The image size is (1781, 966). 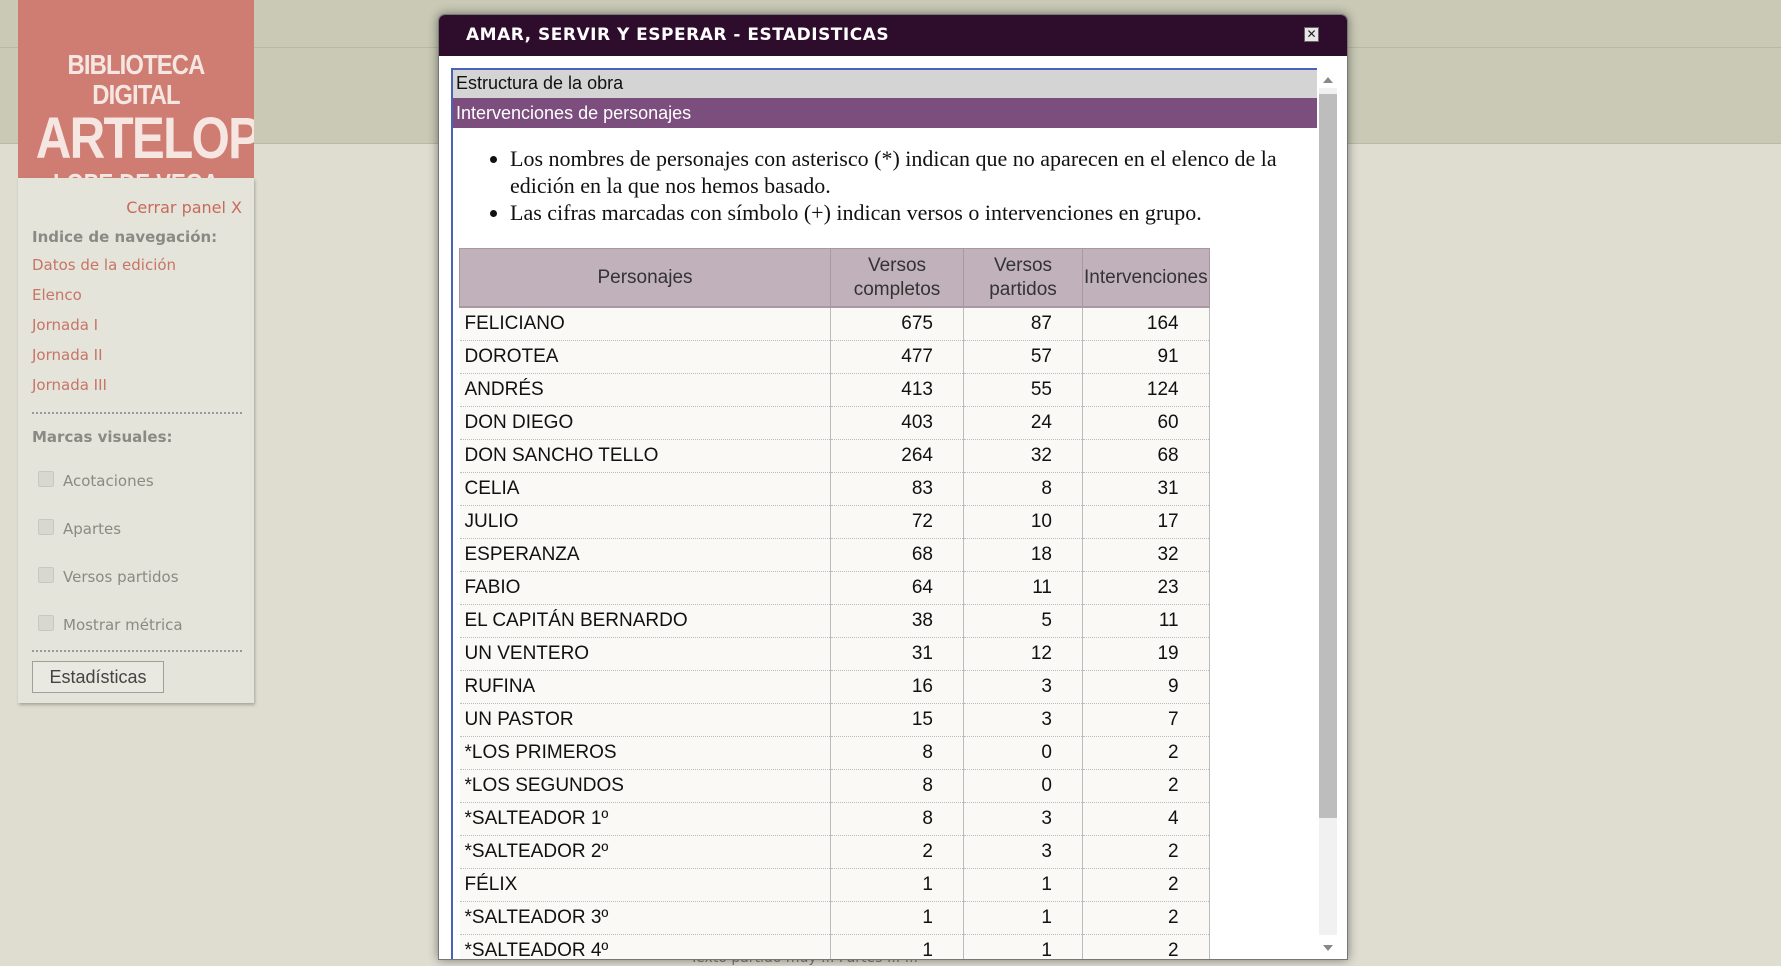 I want to click on table-row: DON SANCHO TELLO 264 32 68, so click(x=834, y=456).